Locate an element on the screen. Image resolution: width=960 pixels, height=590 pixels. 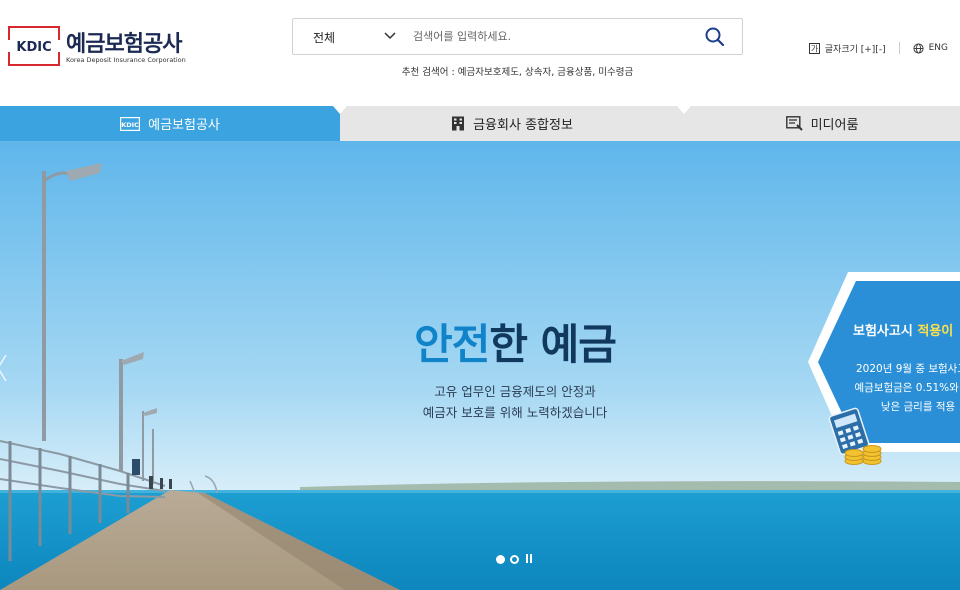
recommended-search-terms: 예금자보호제도, 상속자, 금융상품, 미수령금 is located at coordinates (545, 72).